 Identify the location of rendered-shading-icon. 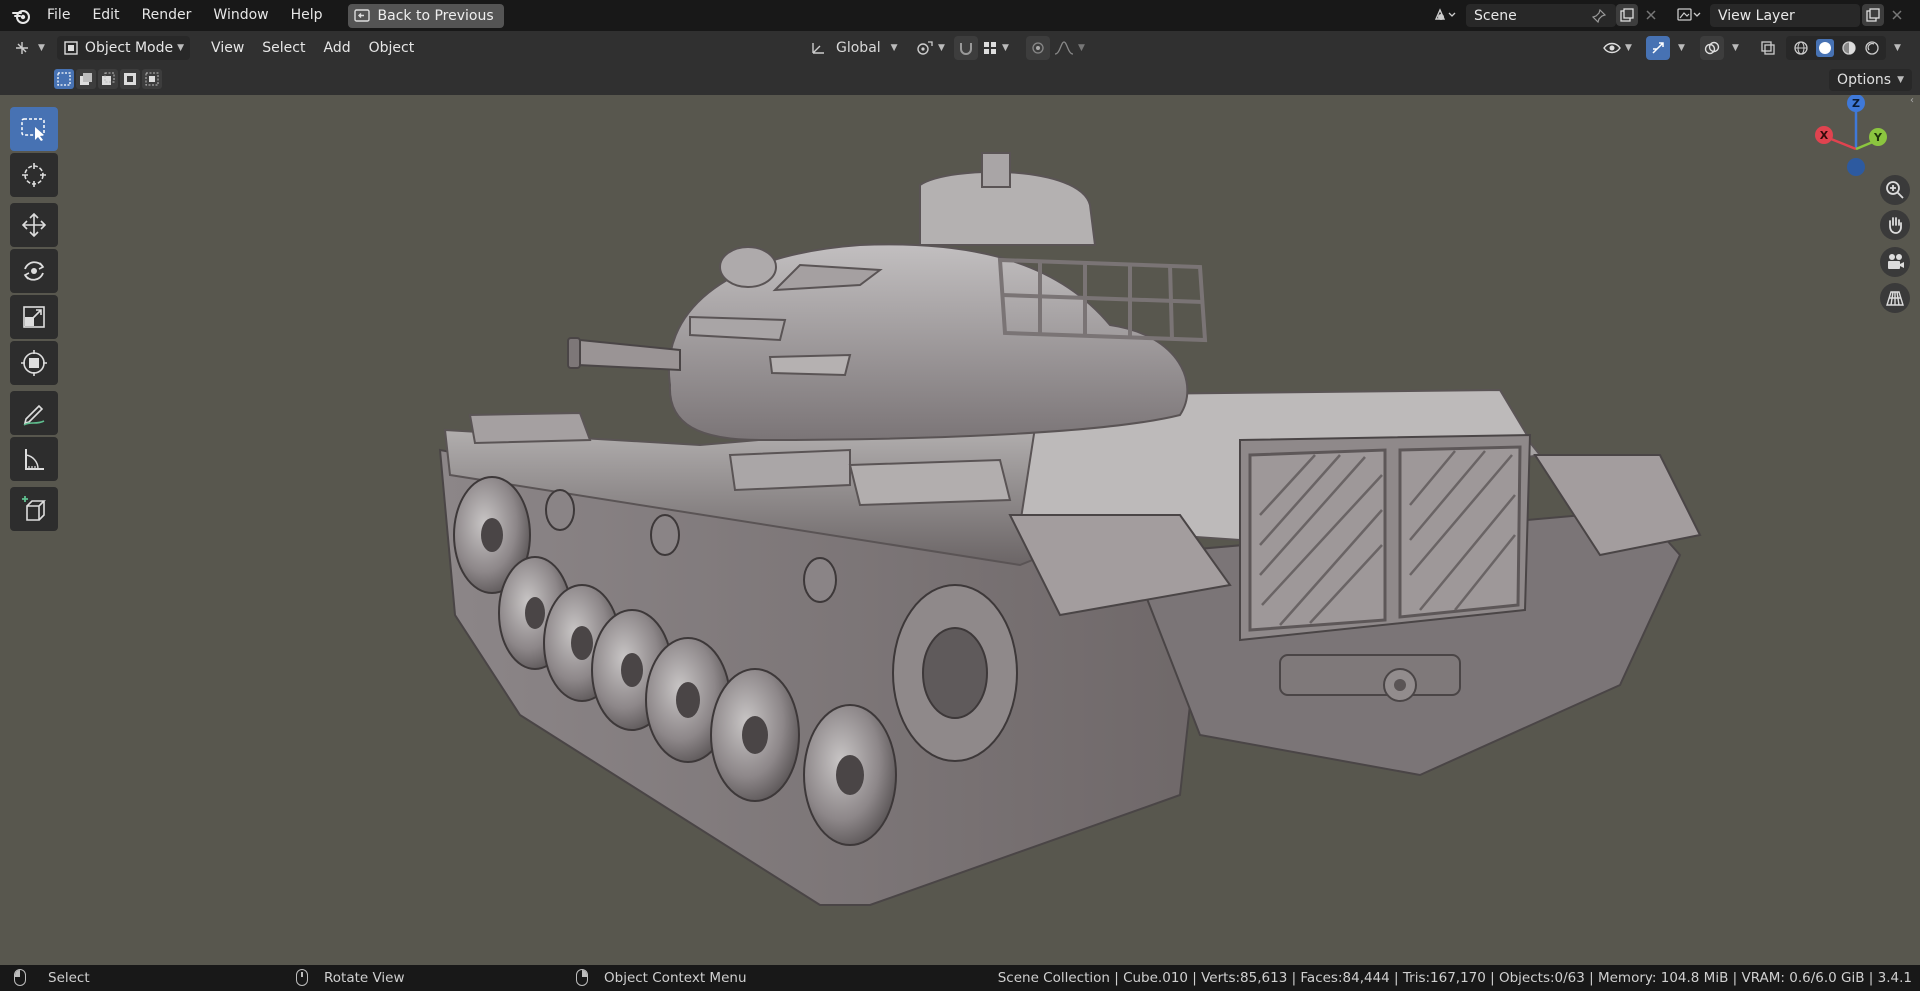
(1872, 48).